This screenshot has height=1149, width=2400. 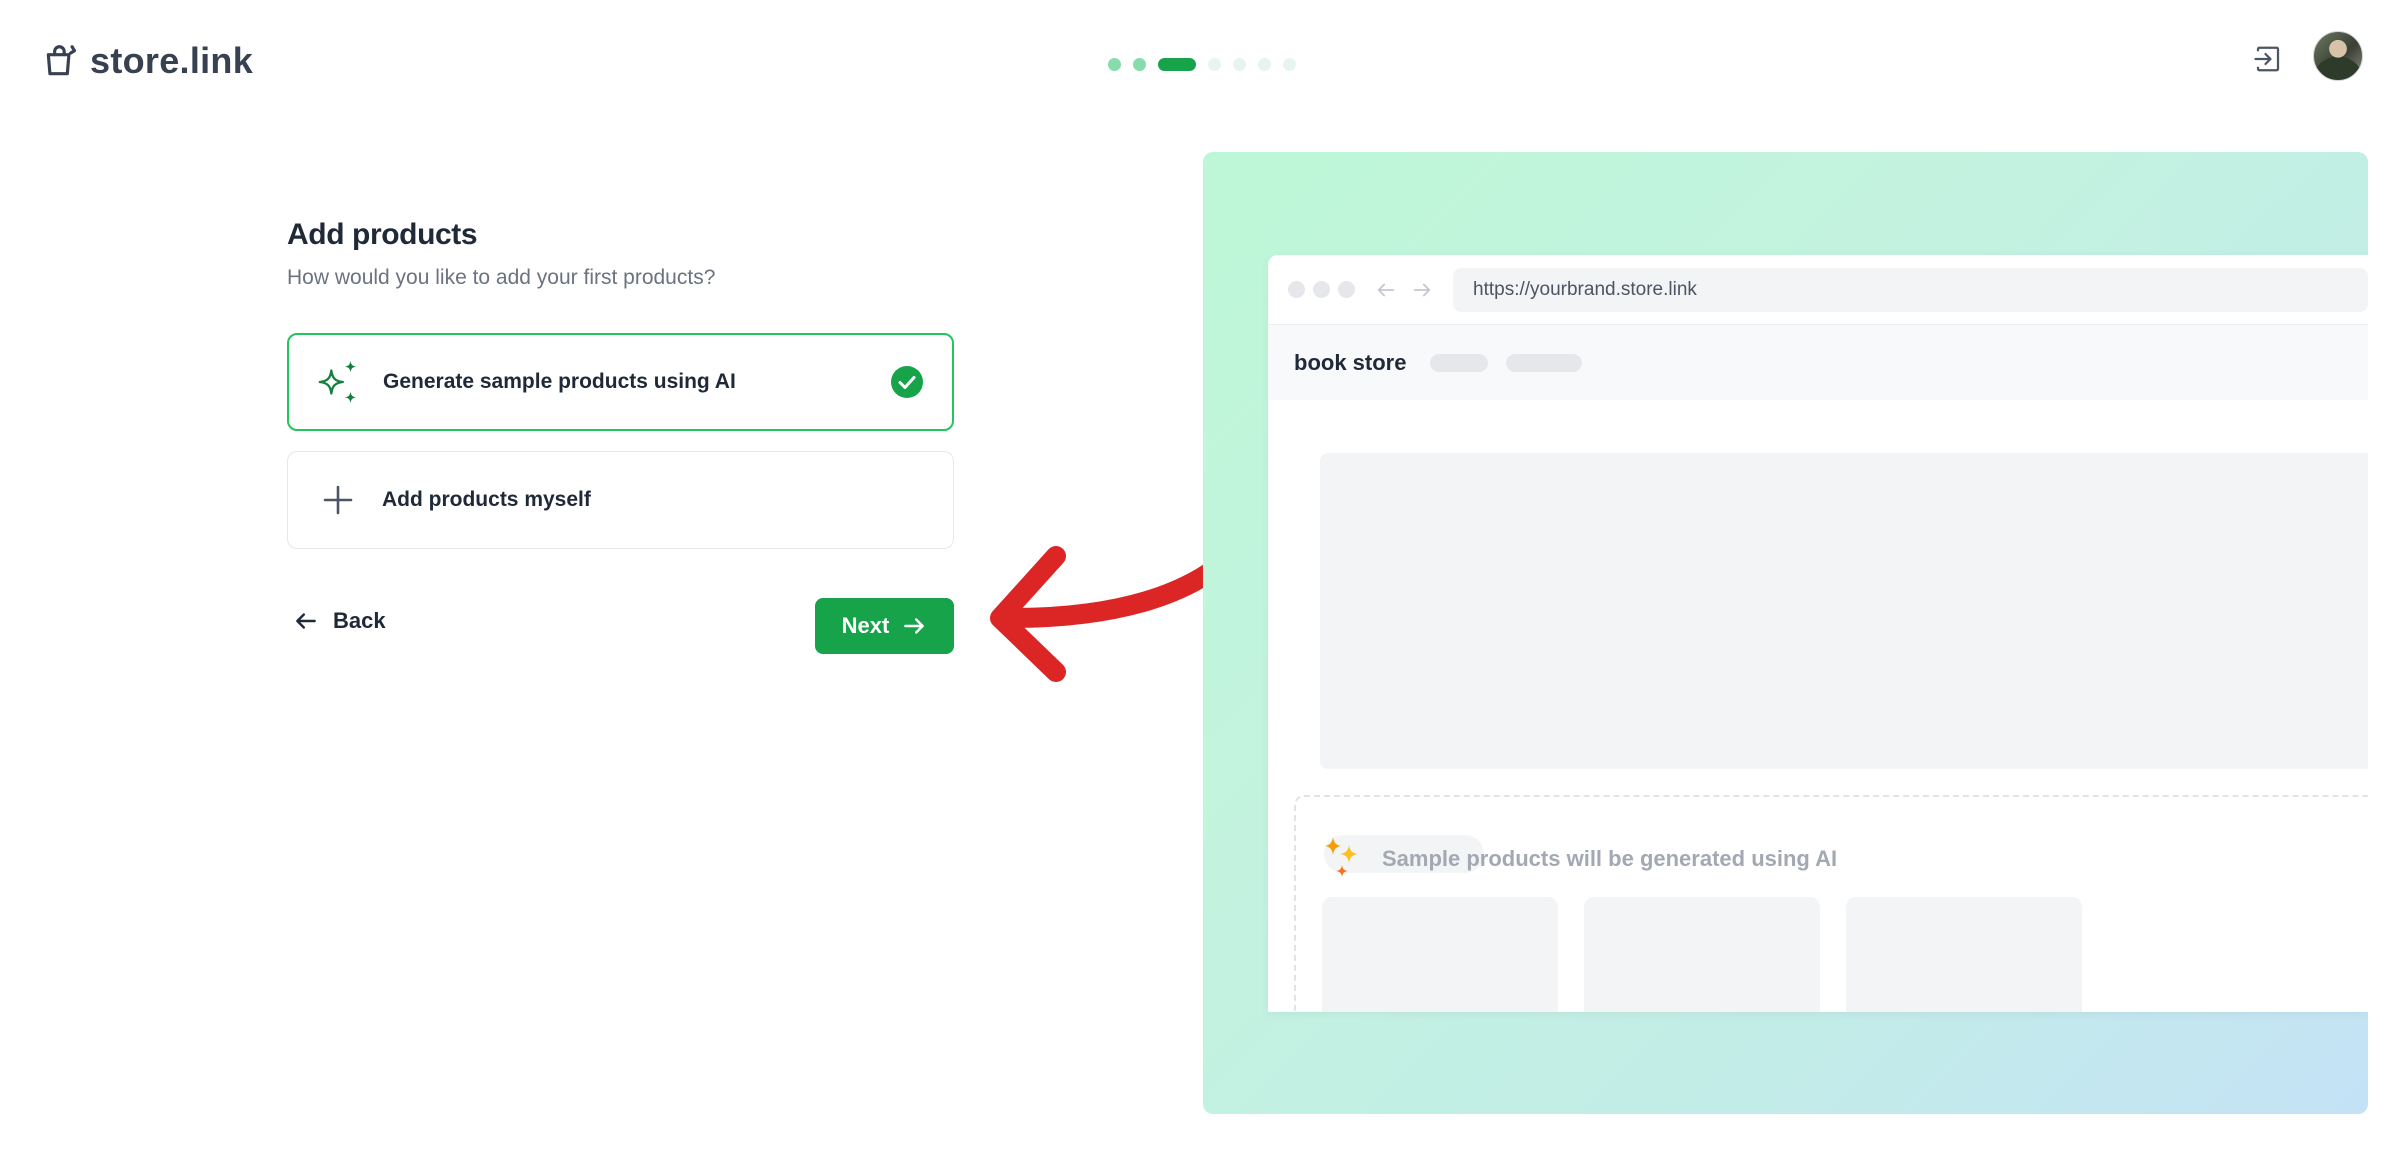 I want to click on store-nav: book store, so click(x=1818, y=362).